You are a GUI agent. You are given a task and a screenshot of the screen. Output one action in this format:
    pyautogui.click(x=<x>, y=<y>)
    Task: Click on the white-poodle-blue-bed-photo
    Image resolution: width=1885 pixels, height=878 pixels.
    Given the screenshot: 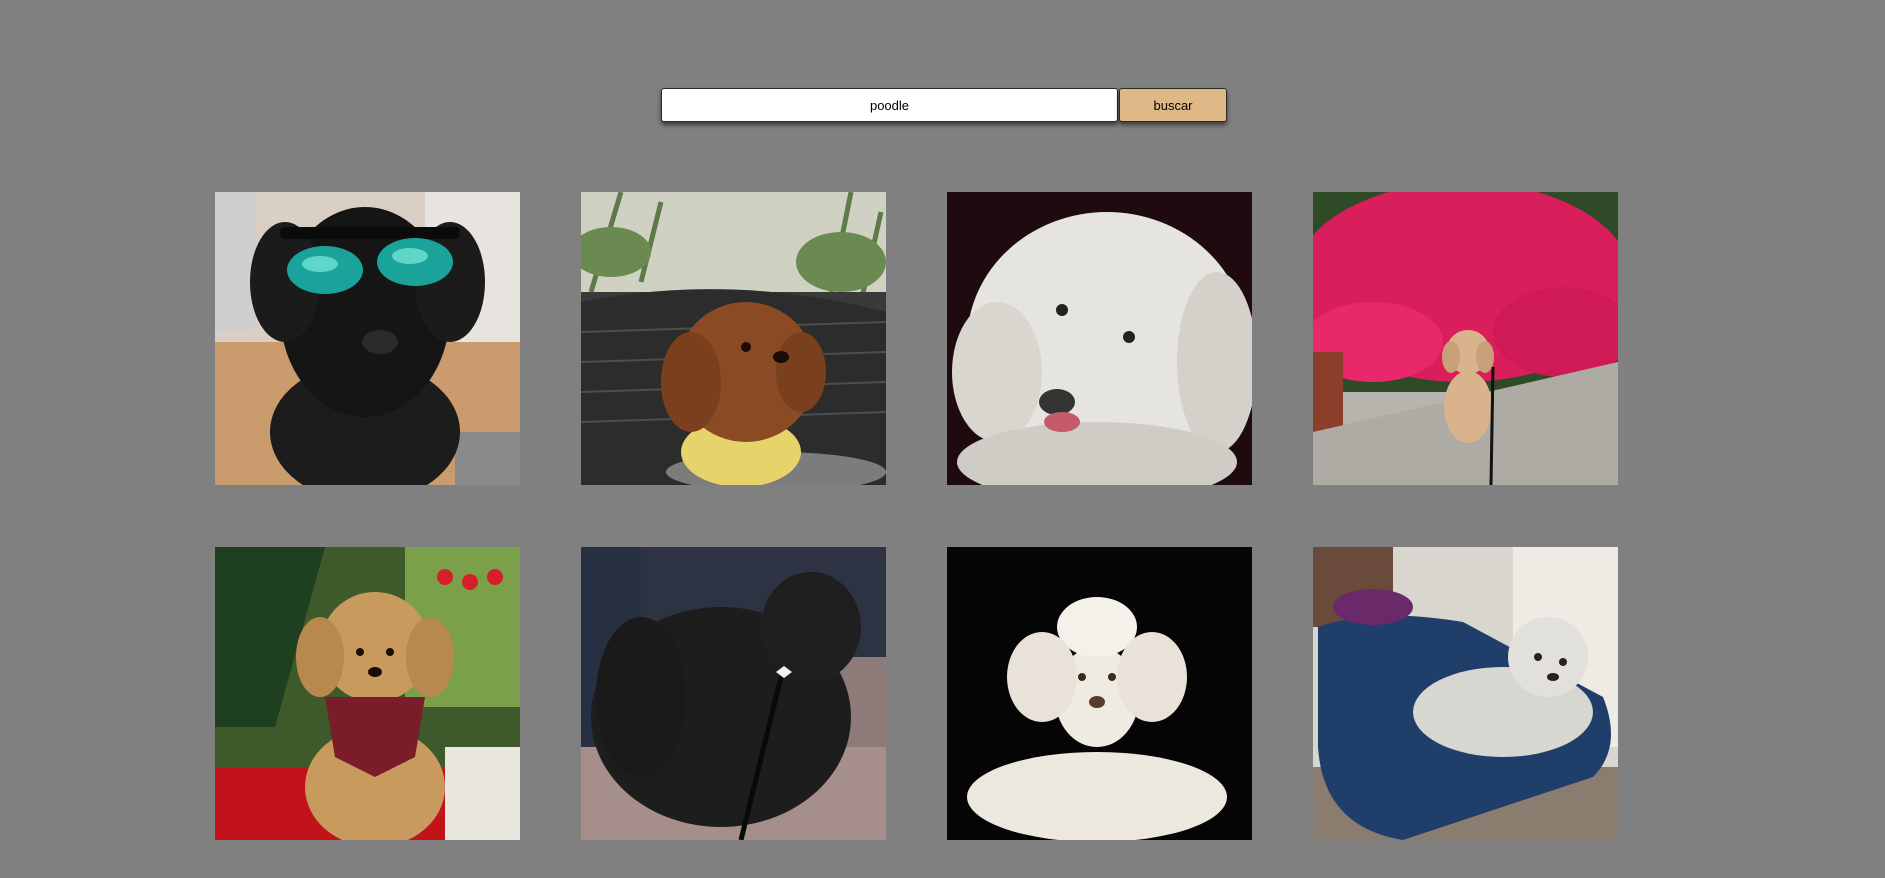 What is the action you would take?
    pyautogui.click(x=1465, y=693)
    